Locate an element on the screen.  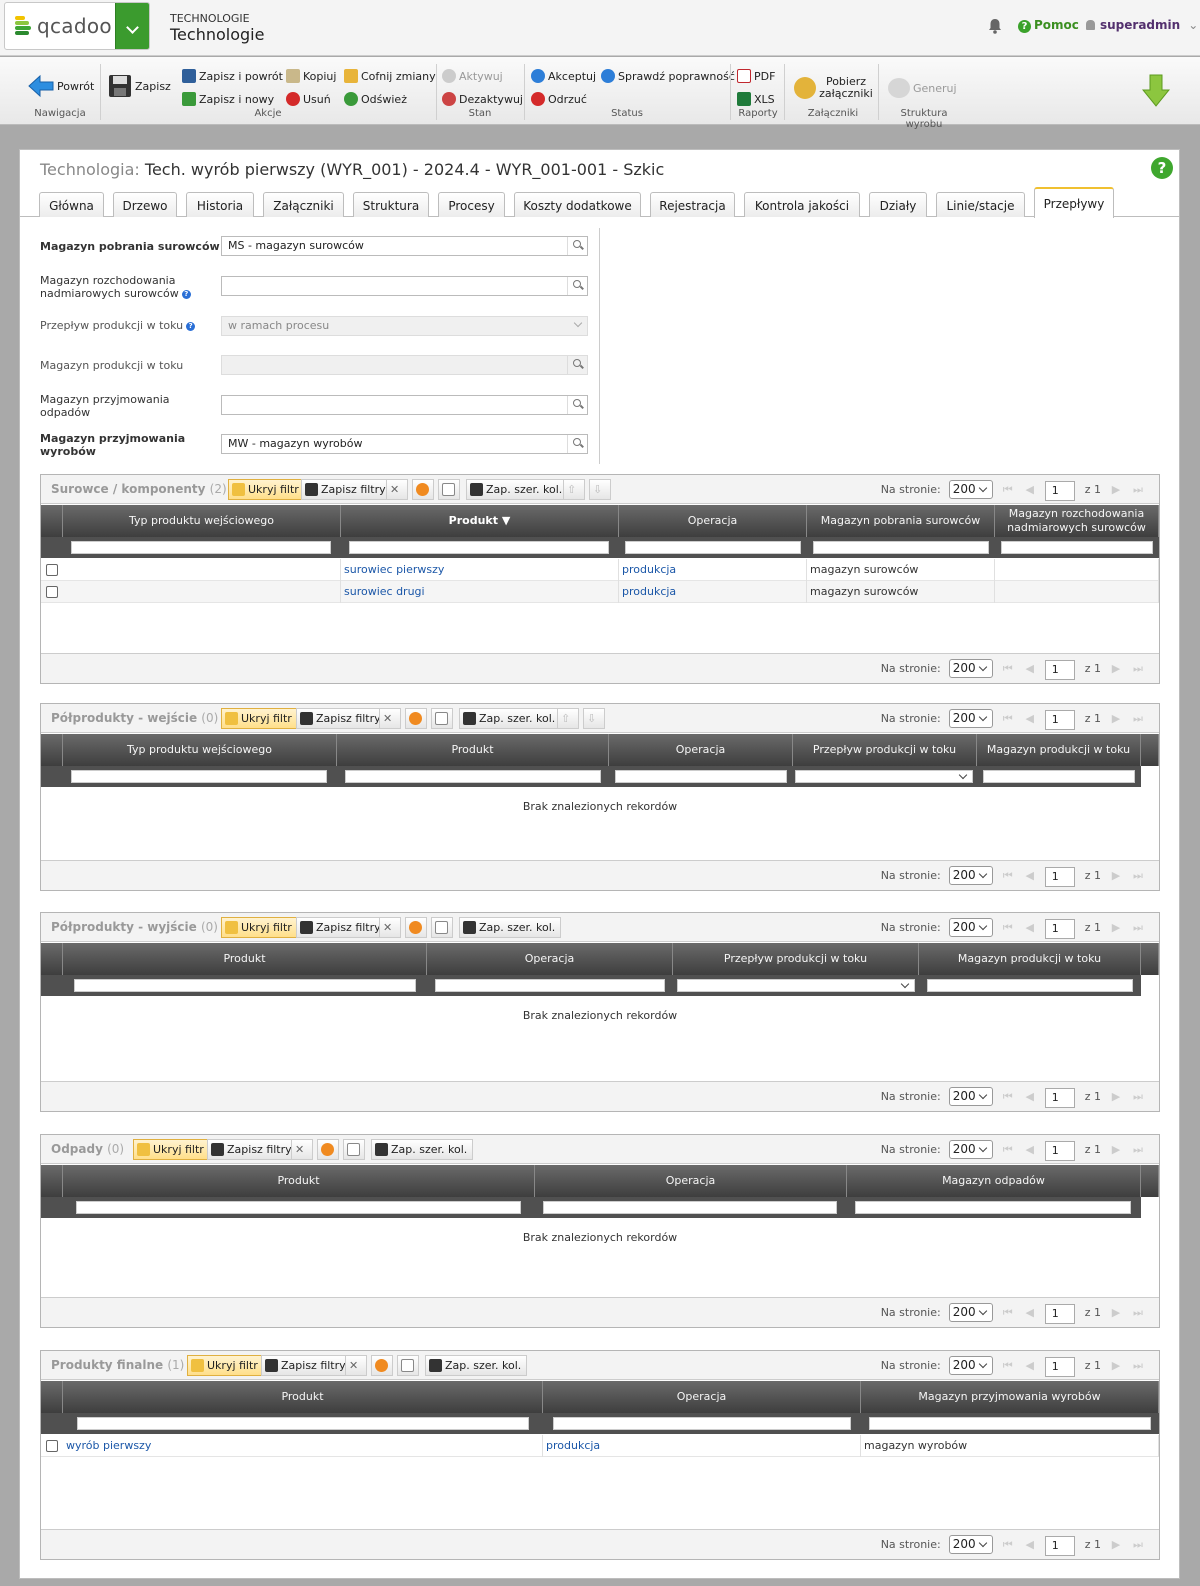
copy-button: Kopiuj is located at coordinates (311, 76).